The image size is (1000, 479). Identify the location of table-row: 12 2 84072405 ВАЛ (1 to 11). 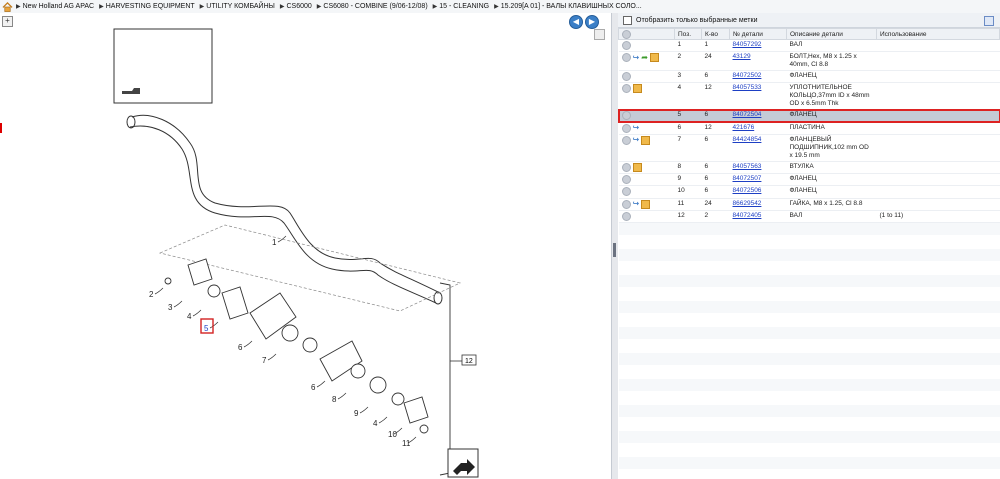
(809, 216).